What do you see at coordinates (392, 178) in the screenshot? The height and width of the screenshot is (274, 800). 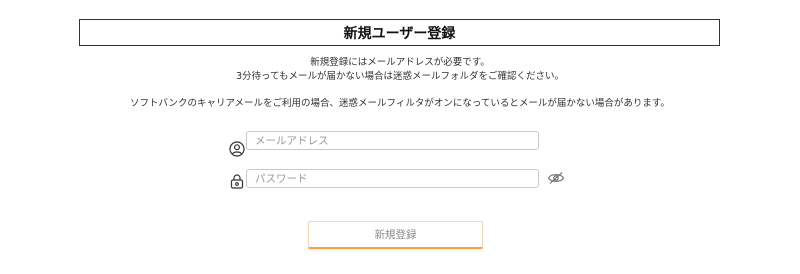 I see `password-input` at bounding box center [392, 178].